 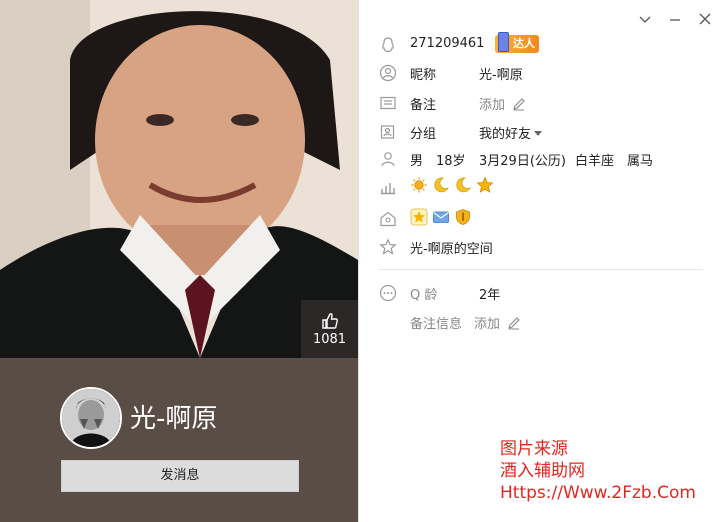 I want to click on daren-badge: 达人, so click(x=515, y=42).